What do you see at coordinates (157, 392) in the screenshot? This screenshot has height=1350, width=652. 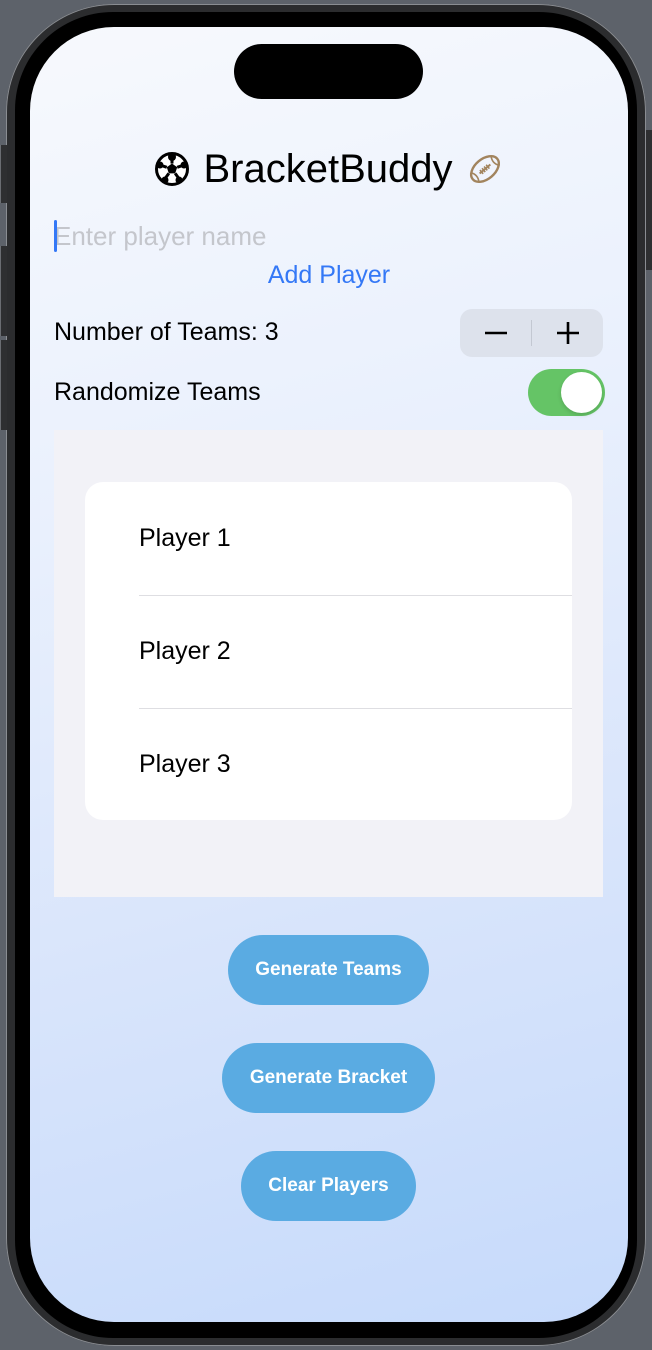 I see `randomize-teams-label: Randomize Teams` at bounding box center [157, 392].